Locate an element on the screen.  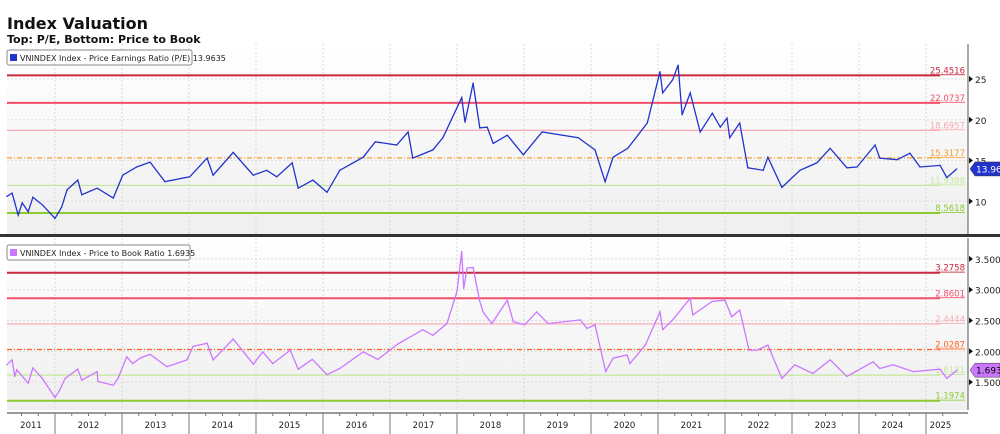
band-label: 2.0287 is located at coordinates (950, 346).